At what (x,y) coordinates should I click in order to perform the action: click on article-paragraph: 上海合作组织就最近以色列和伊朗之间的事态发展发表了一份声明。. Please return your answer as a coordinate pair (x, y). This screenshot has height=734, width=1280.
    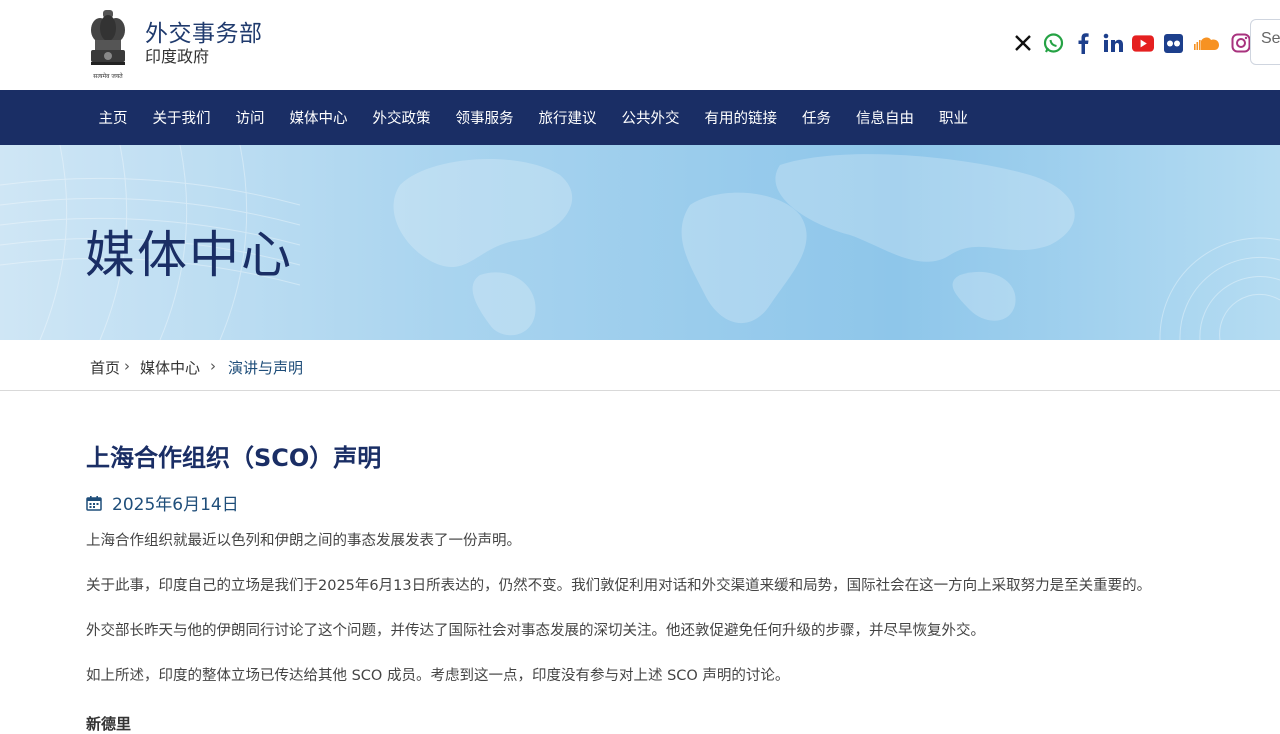
    Looking at the image, I should click on (303, 541).